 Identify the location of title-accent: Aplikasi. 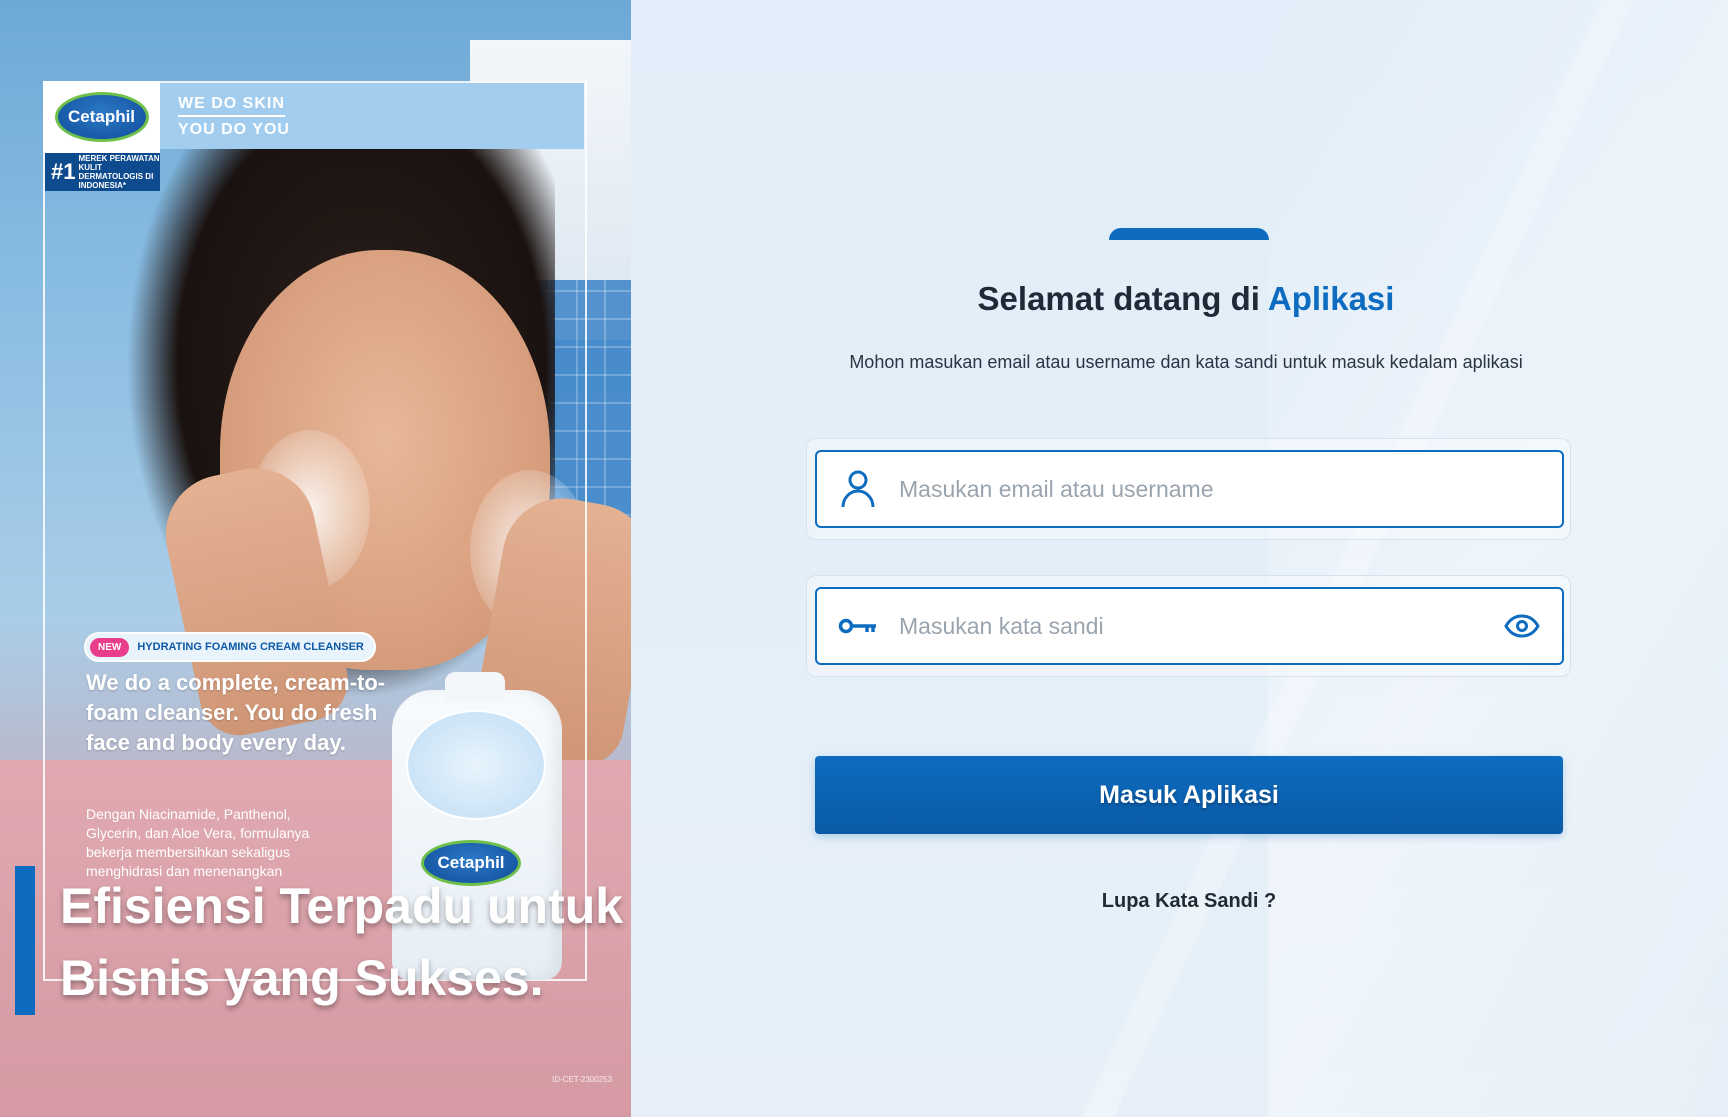
(1331, 298).